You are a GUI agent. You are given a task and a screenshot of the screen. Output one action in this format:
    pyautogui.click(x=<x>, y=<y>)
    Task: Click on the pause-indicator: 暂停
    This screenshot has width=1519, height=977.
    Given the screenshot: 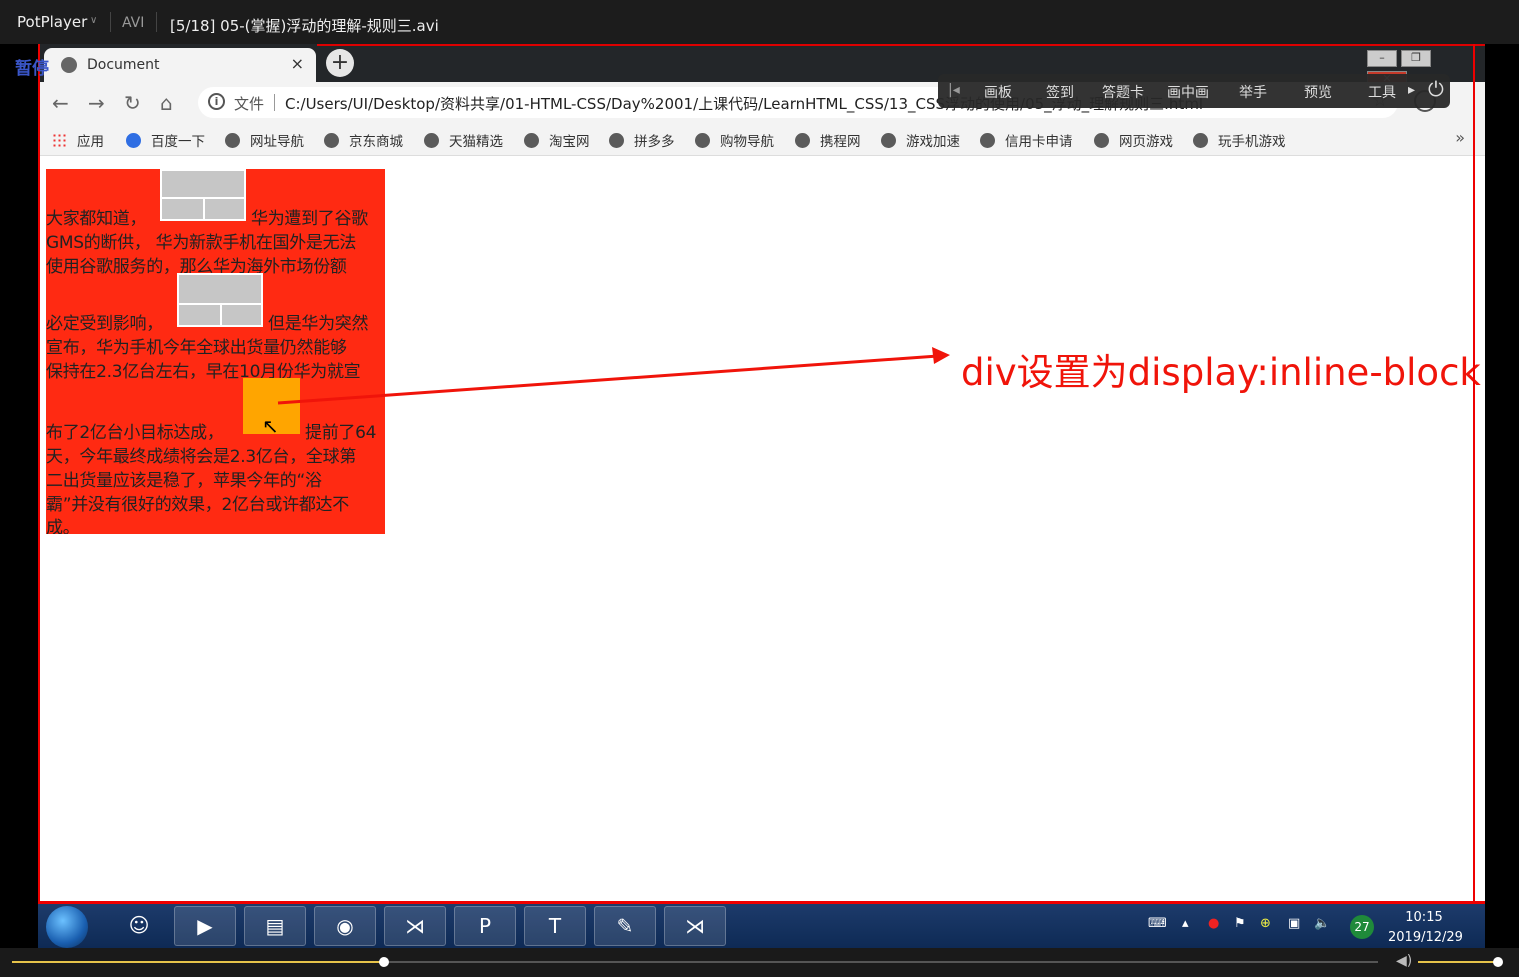 What is the action you would take?
    pyautogui.click(x=32, y=69)
    